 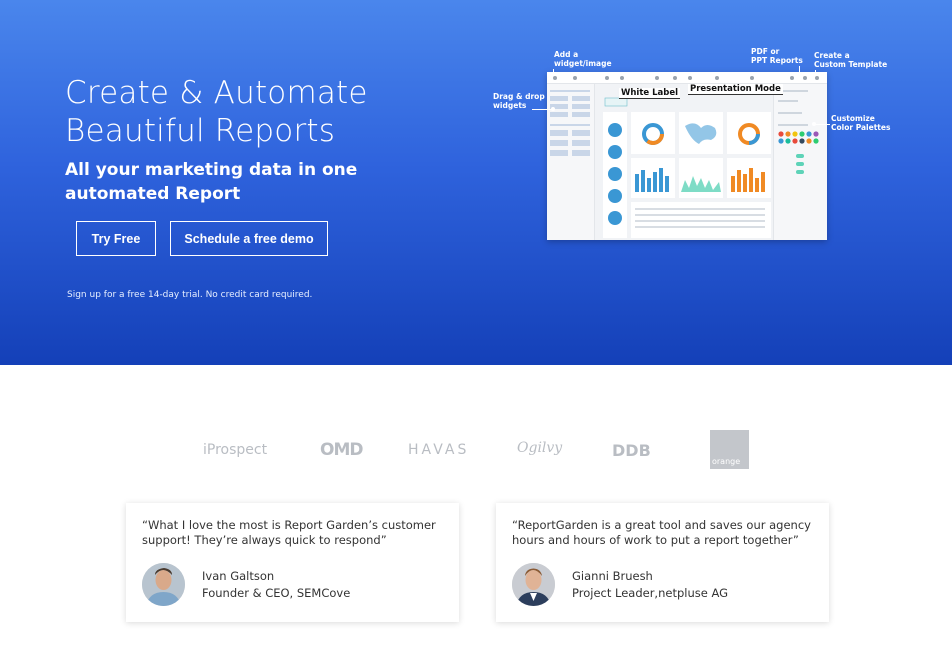 I want to click on mock-report-canvas, so click(x=684, y=162).